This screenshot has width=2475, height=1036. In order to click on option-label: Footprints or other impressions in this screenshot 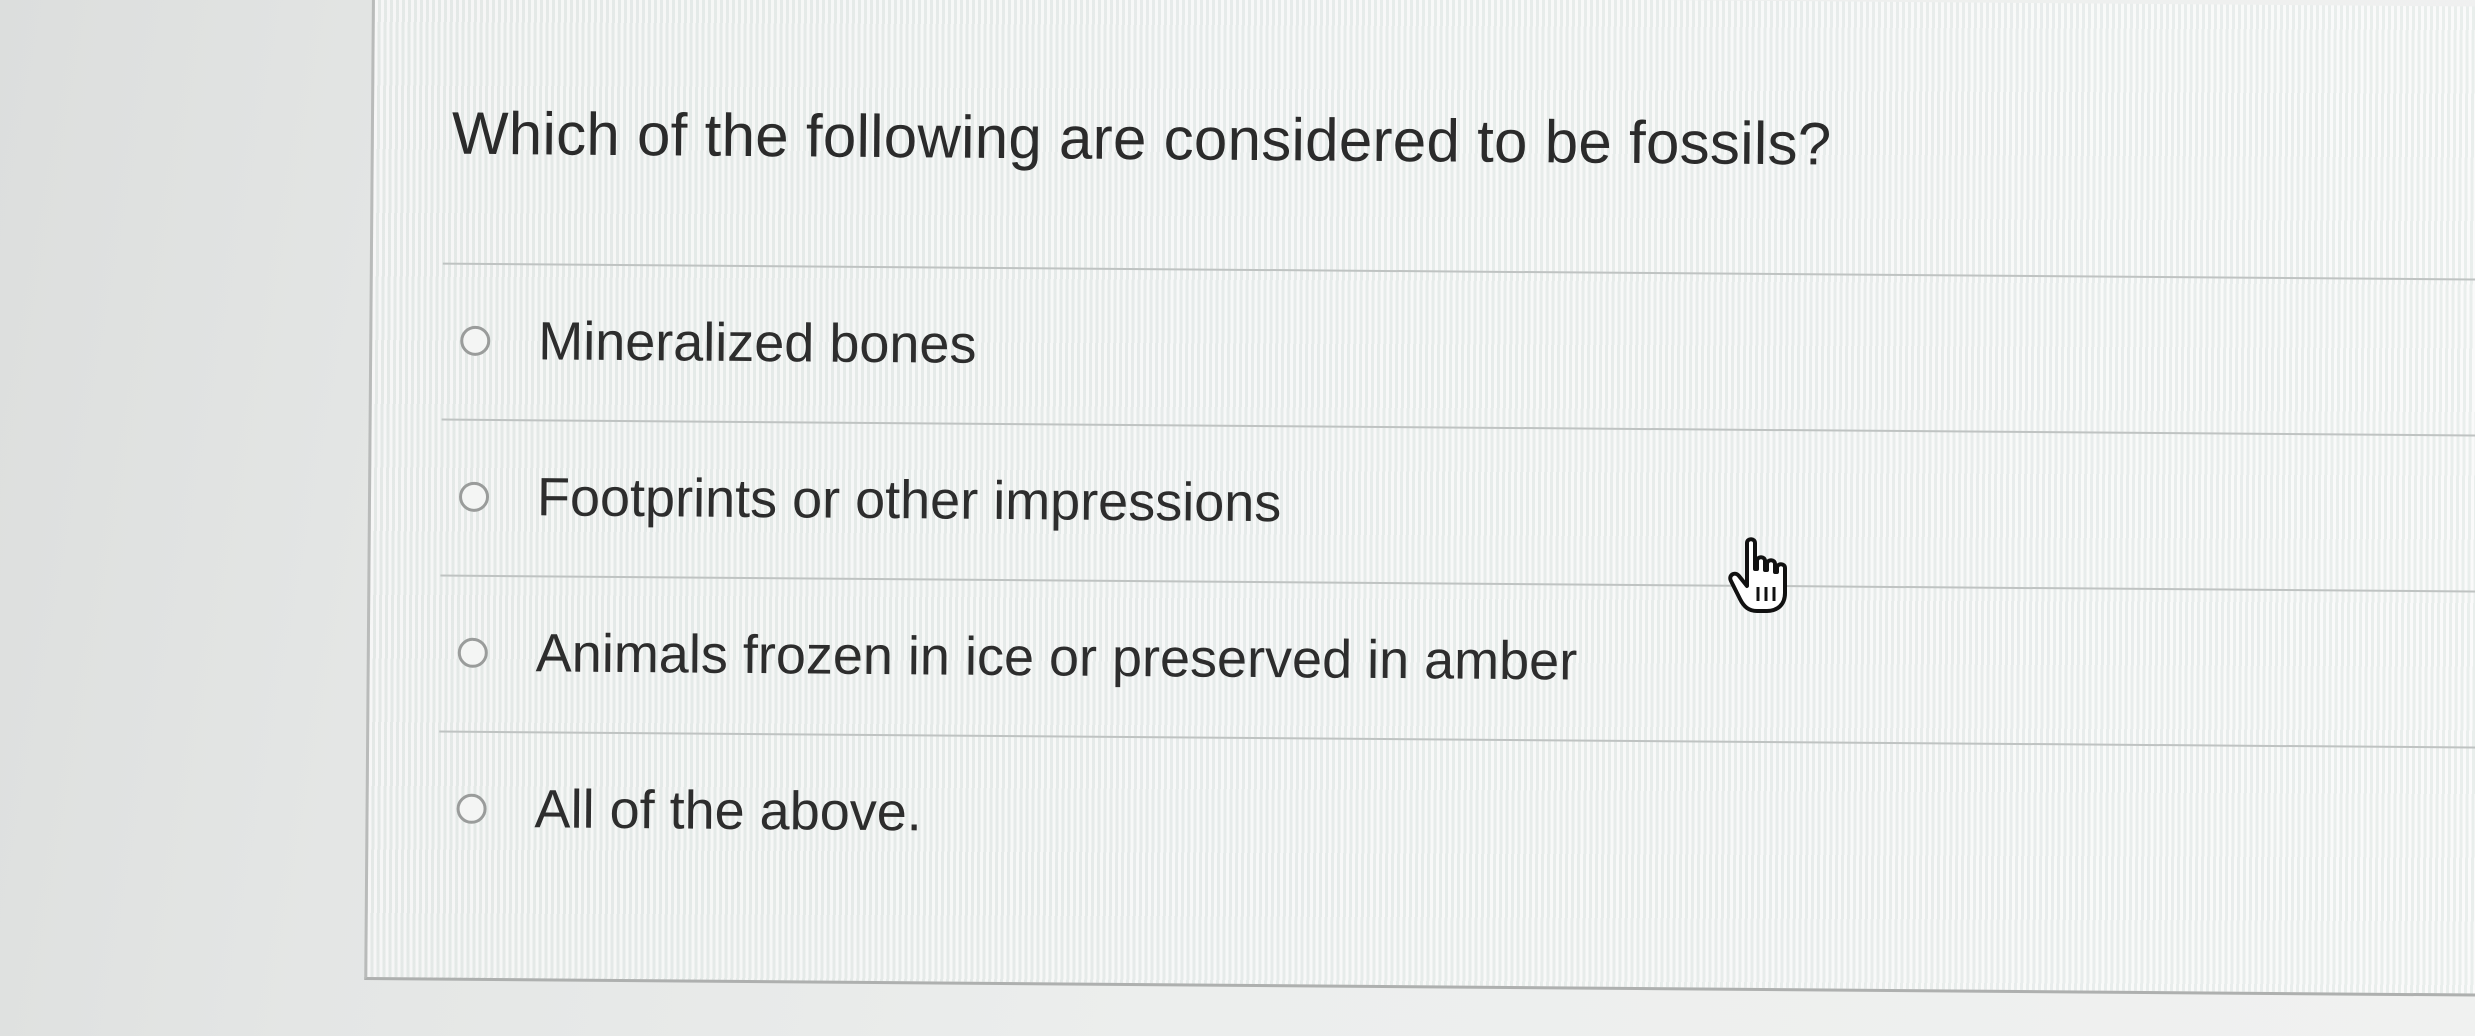, I will do `click(909, 500)`.